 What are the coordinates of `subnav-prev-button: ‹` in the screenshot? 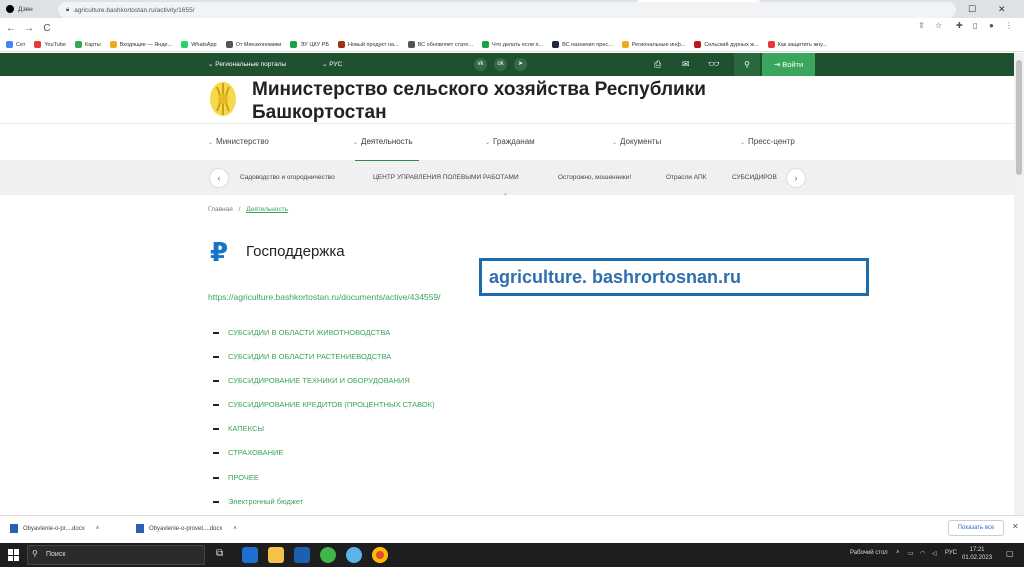 It's located at (219, 178).